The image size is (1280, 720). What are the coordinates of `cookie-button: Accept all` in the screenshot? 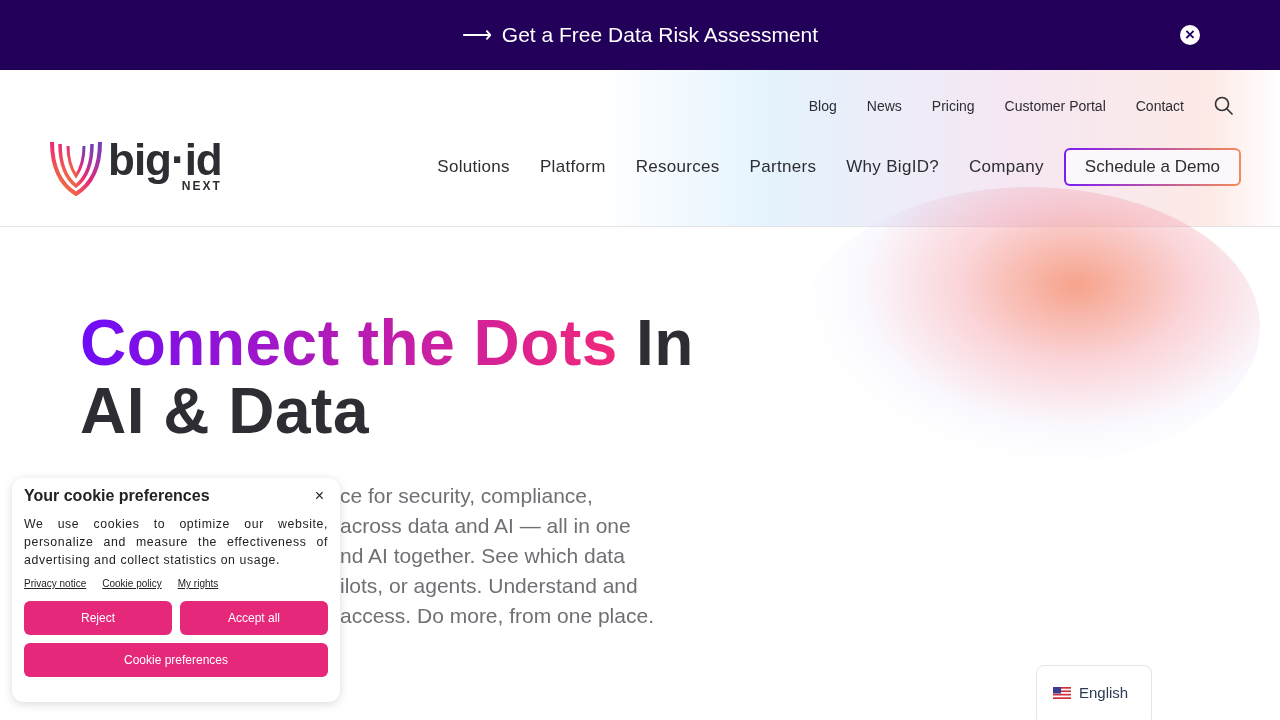 It's located at (254, 618).